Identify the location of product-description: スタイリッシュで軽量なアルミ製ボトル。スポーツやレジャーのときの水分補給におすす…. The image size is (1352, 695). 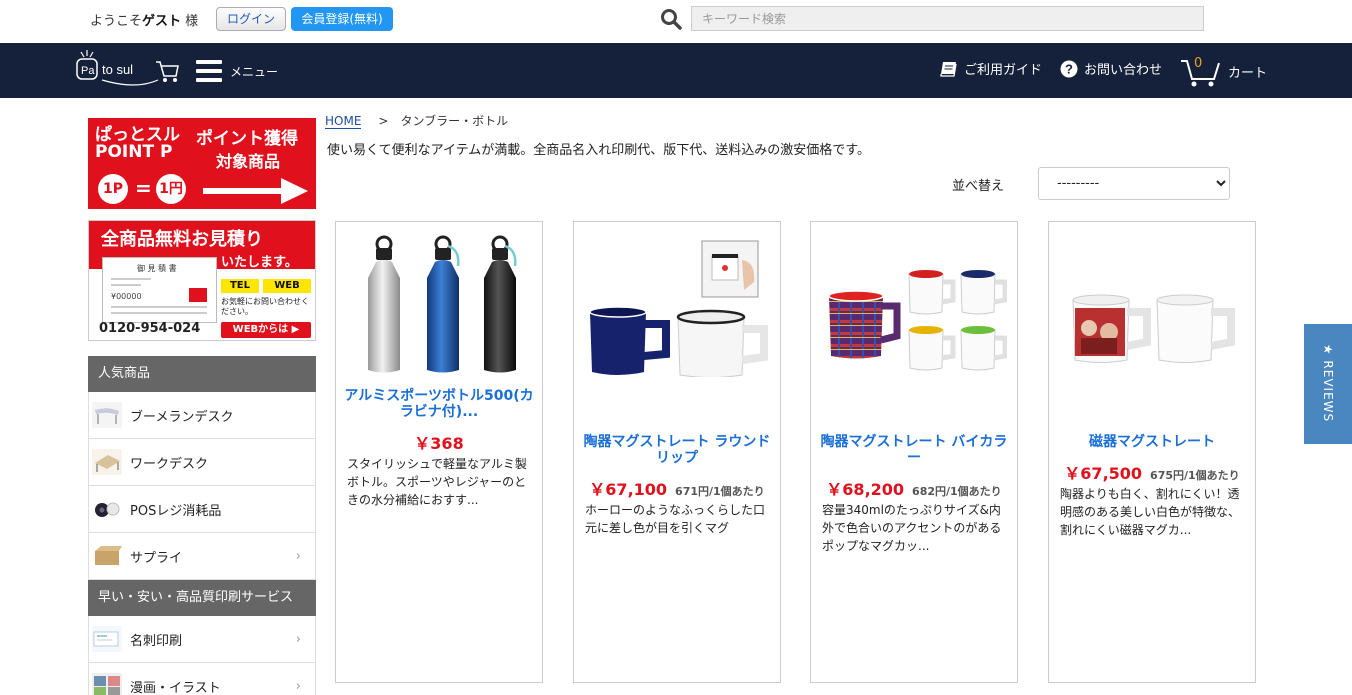
(437, 482).